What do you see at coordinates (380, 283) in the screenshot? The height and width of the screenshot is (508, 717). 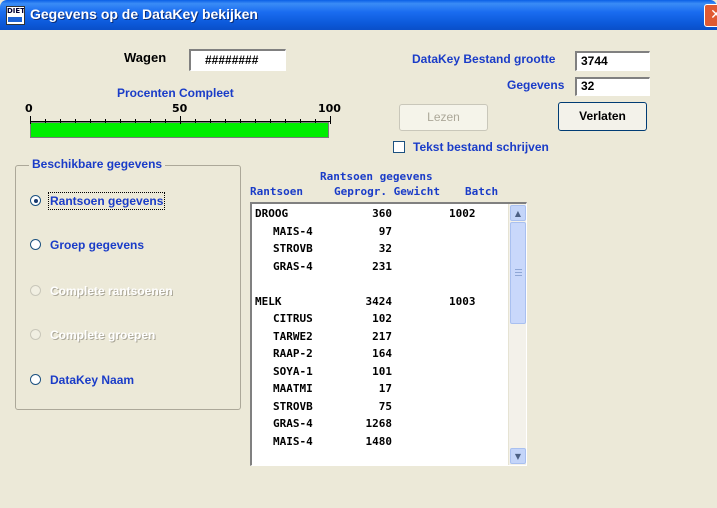 I see `ration-row` at bounding box center [380, 283].